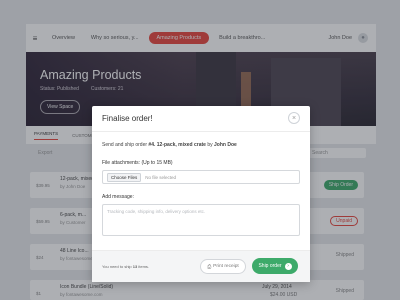 Image resolution: width=400 pixels, height=300 pixels. Describe the element at coordinates (124, 177) in the screenshot. I see `choose-files-button: Choose Files` at that location.